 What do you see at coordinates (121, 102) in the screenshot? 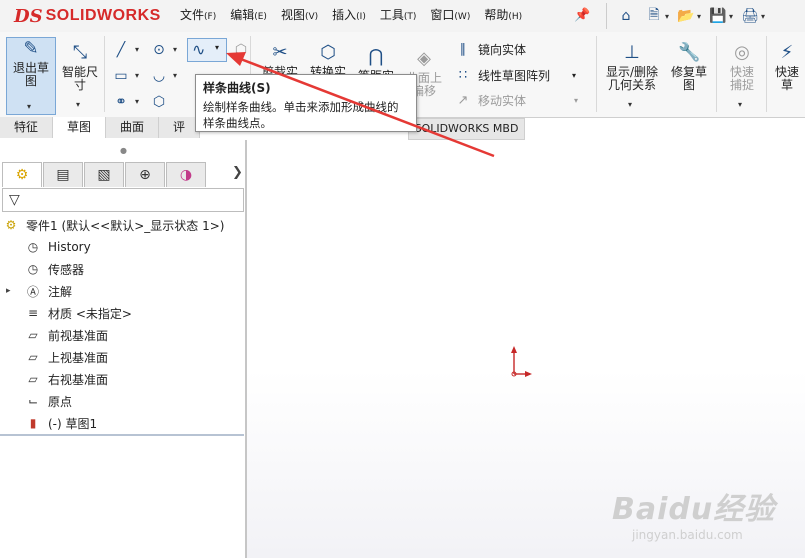
I see `slot-icon: ⚭` at bounding box center [121, 102].